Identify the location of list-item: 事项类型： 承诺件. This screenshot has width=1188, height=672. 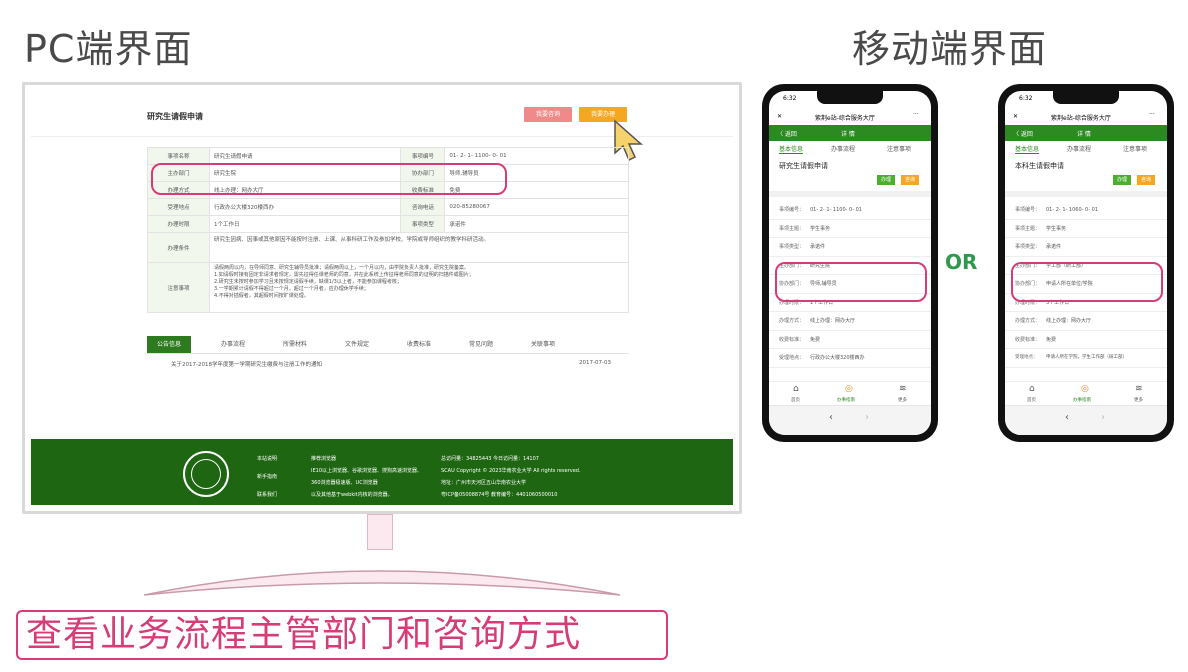
(850, 247).